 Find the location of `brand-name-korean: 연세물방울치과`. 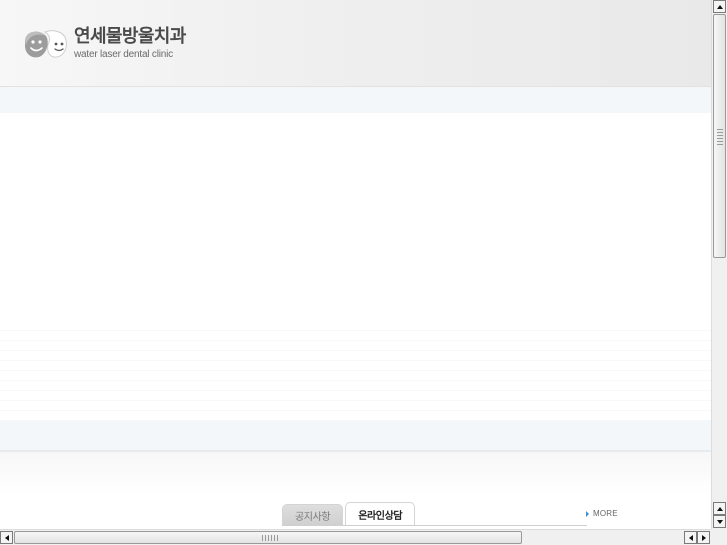

brand-name-korean: 연세물방울치과 is located at coordinates (130, 36).